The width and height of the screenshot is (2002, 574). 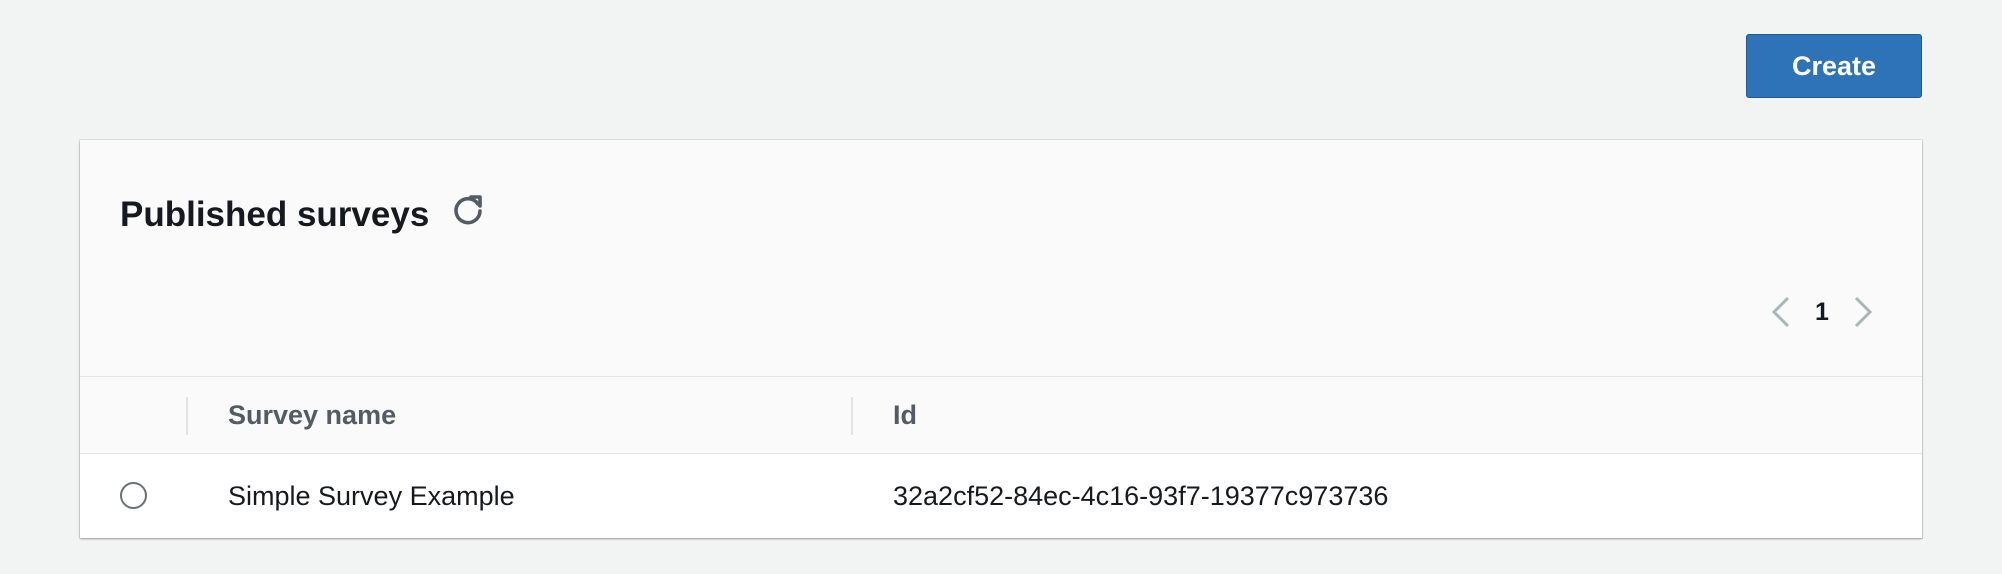 I want to click on panel-title: Published surveys, so click(x=275, y=214).